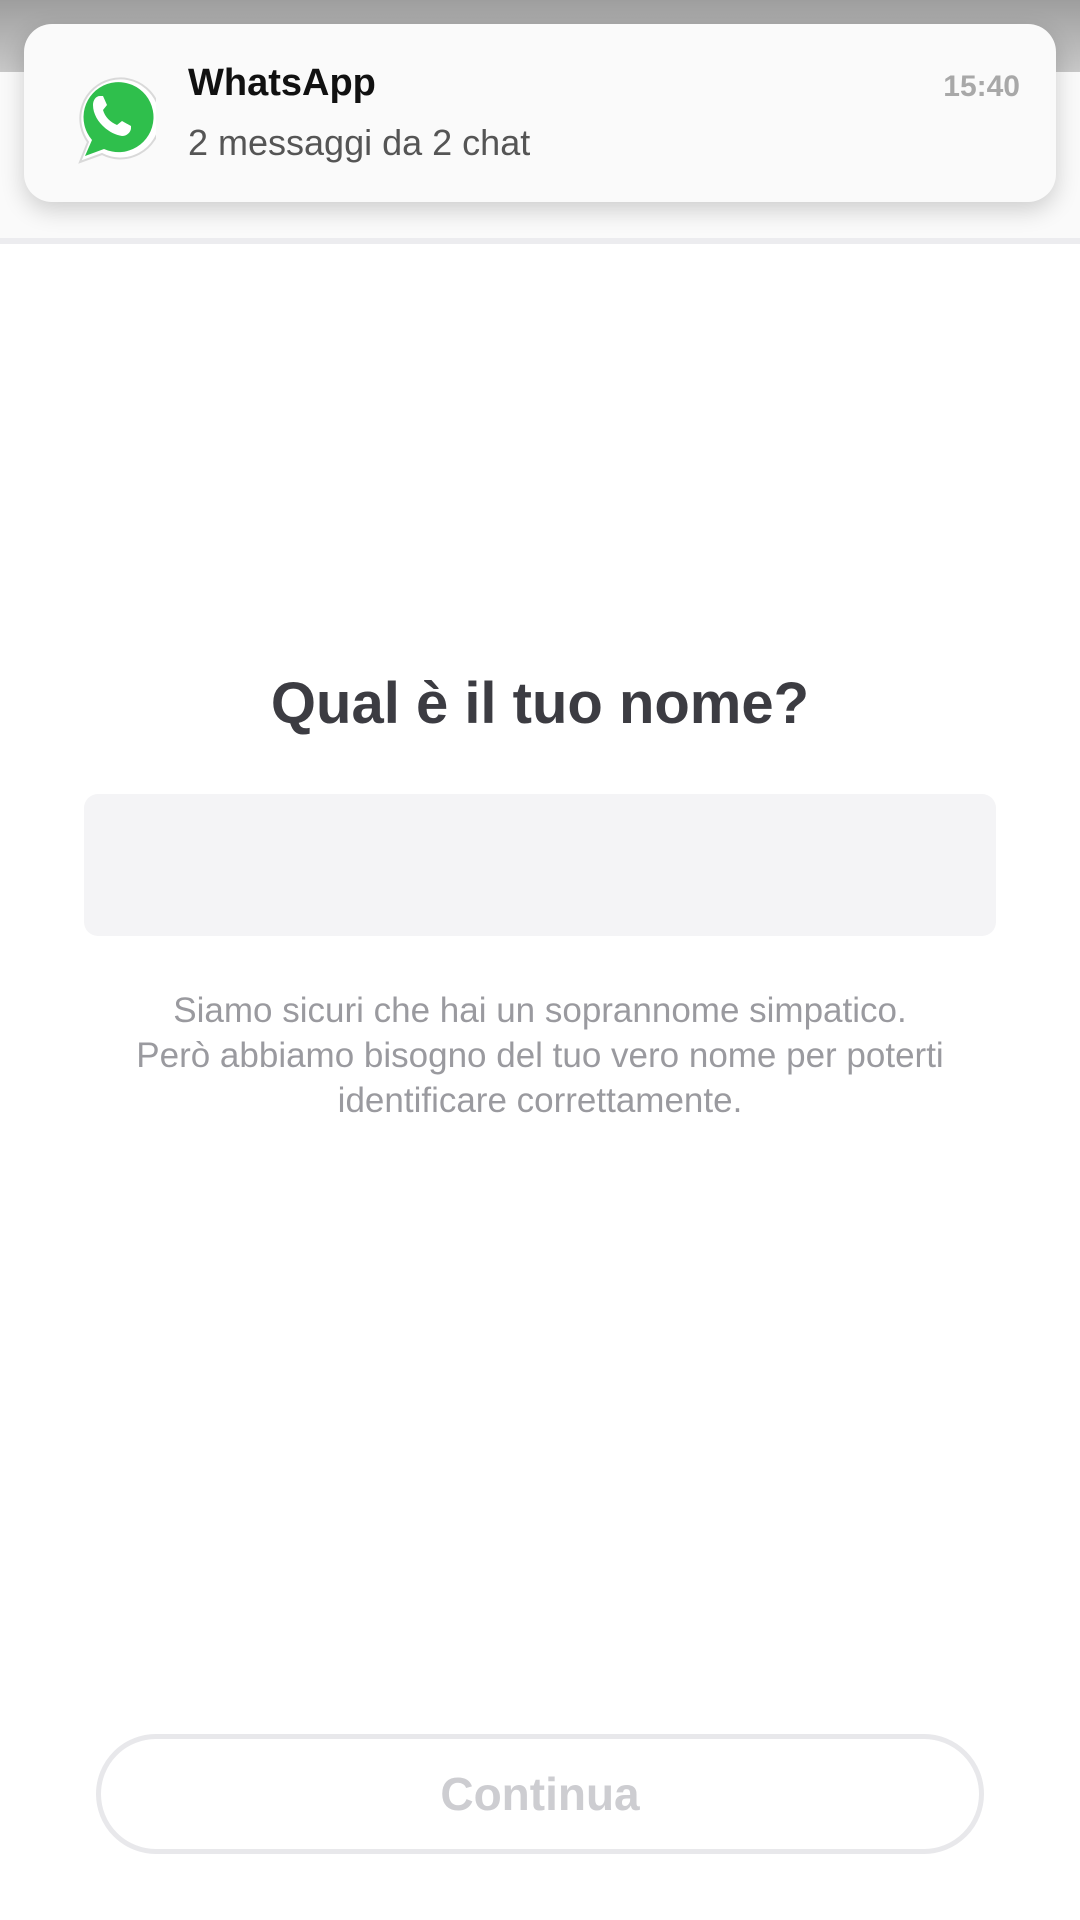 This screenshot has height=1920, width=1080. I want to click on whatsapp-notification: WhatsApp 15:40 2 messaggi da 2 chat, so click(540, 113).